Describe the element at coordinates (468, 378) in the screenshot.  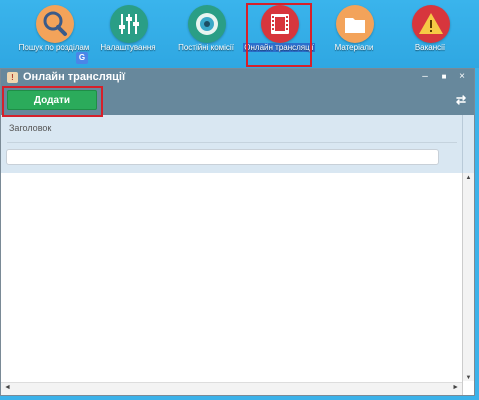
I see `scroll-down-icon: ▼` at that location.